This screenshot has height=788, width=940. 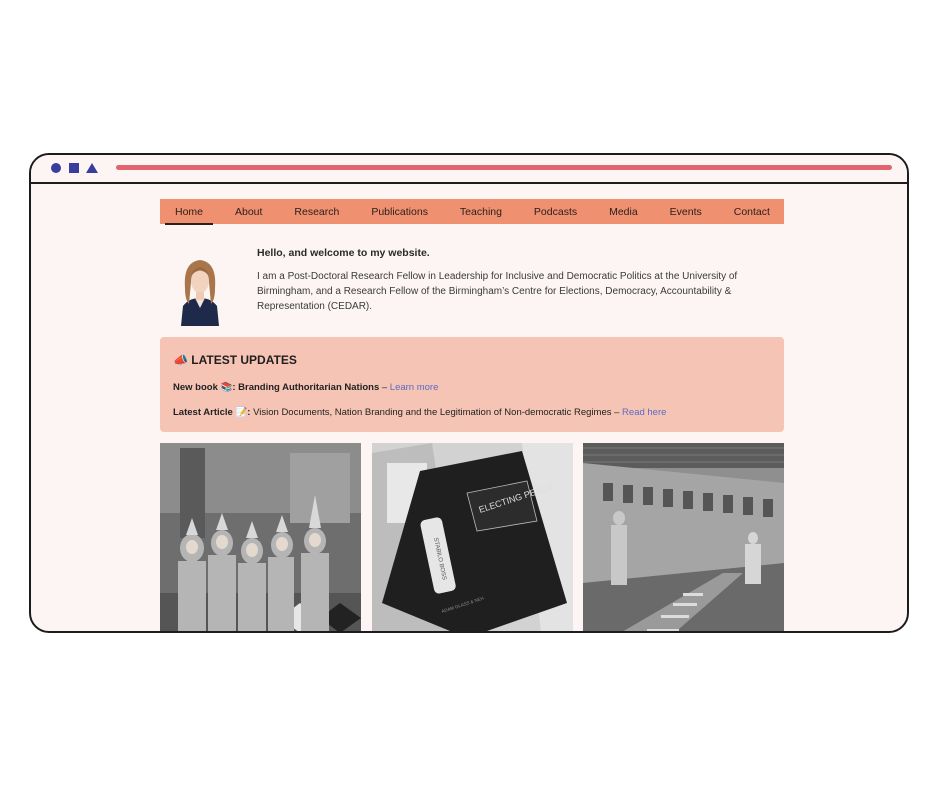 I want to click on nav-teaching: Teaching, so click(x=481, y=212).